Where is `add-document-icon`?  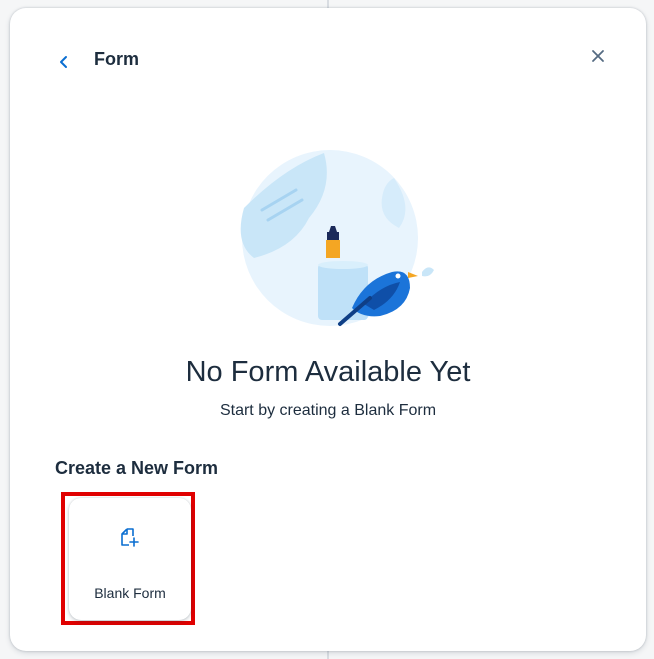 add-document-icon is located at coordinates (130, 537).